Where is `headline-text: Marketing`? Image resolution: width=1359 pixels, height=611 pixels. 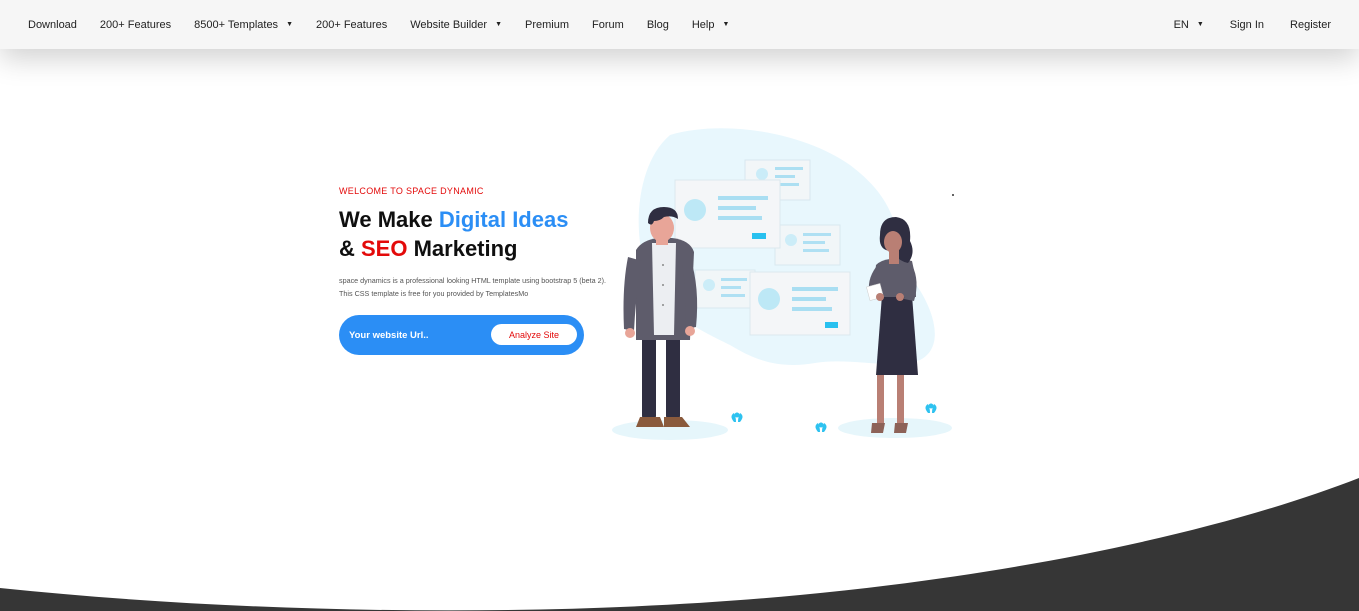
headline-text: Marketing is located at coordinates (462, 248).